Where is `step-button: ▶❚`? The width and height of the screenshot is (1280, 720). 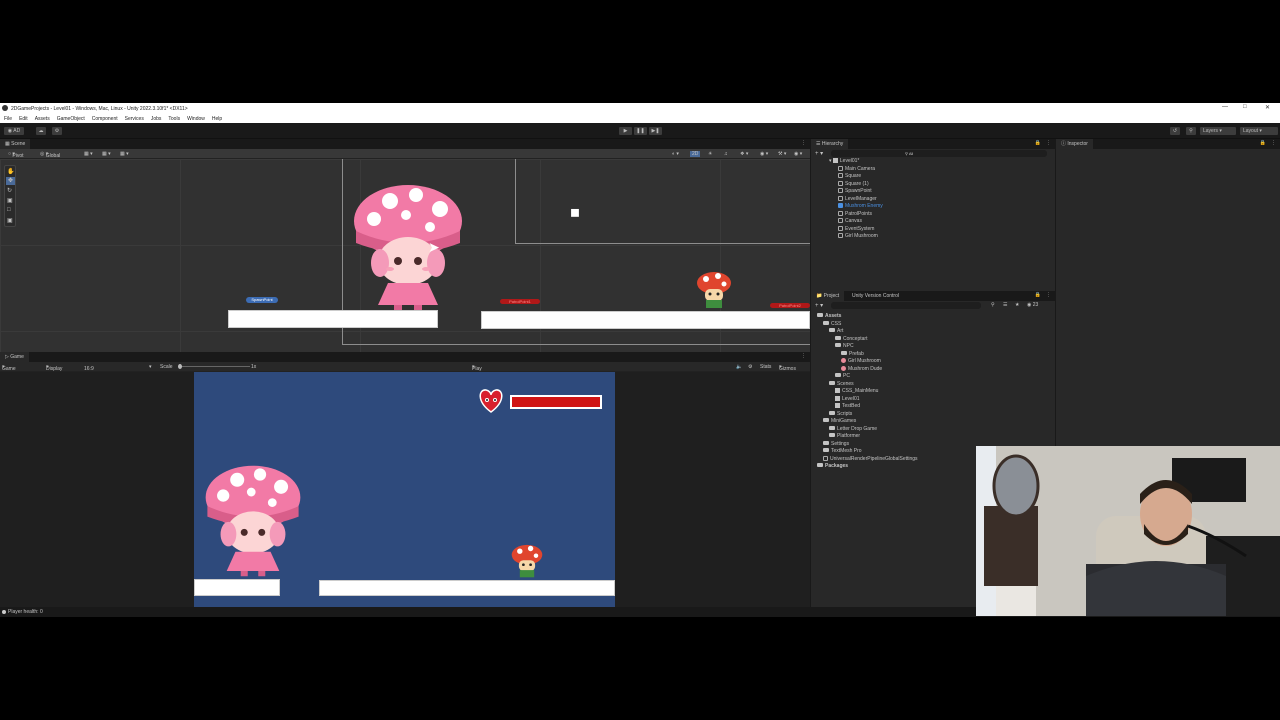
step-button: ▶❚ is located at coordinates (655, 131).